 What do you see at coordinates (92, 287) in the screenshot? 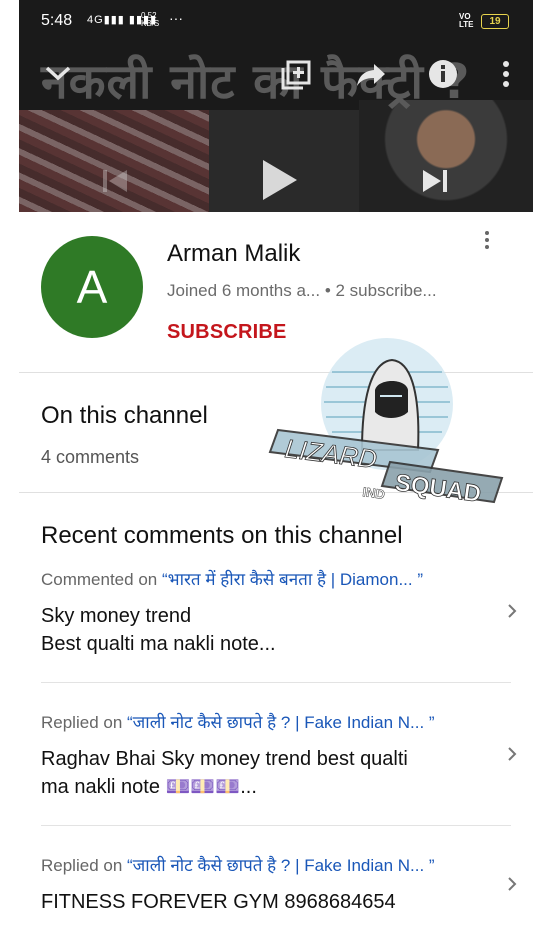
I see `avatar: A` at bounding box center [92, 287].